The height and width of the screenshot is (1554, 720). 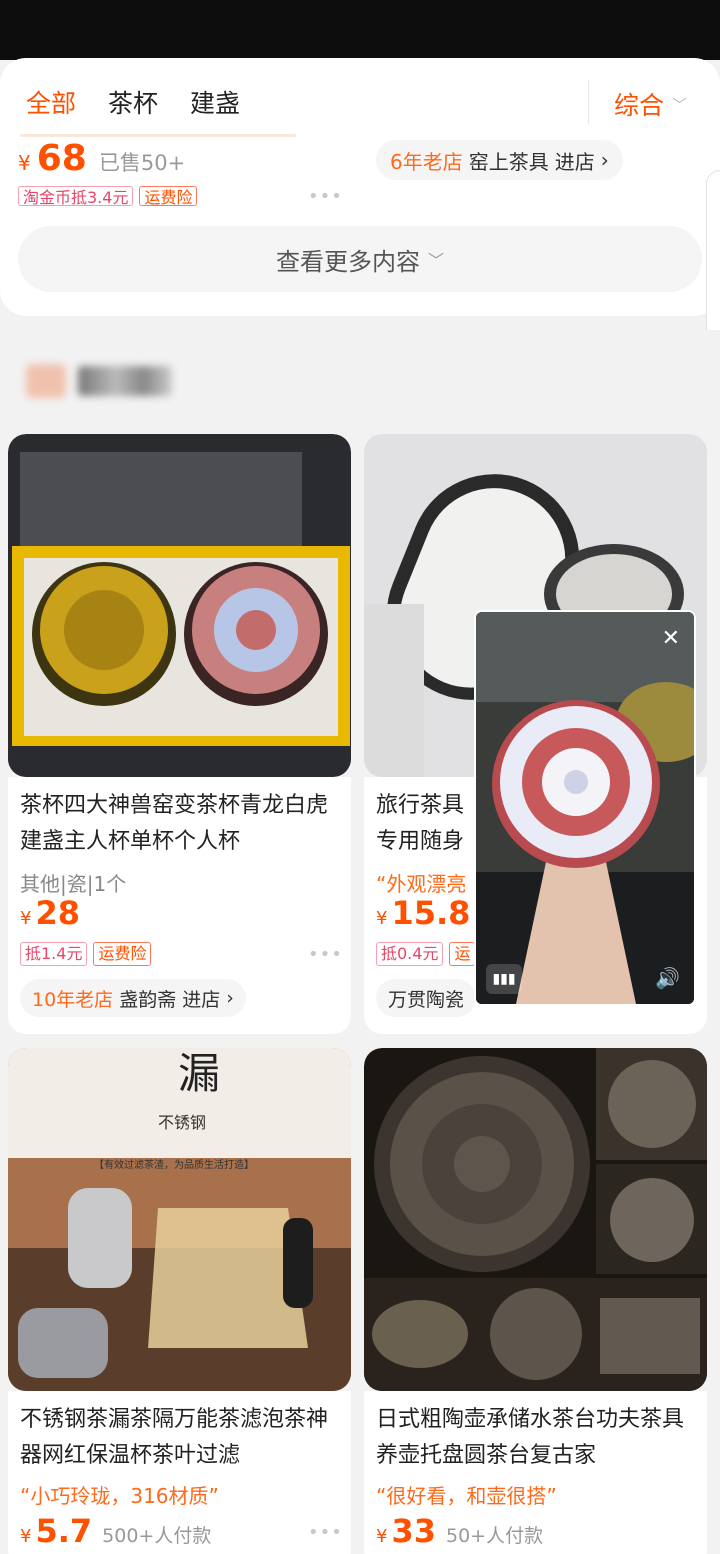 I want to click on tab-all: 全部, so click(x=51, y=102).